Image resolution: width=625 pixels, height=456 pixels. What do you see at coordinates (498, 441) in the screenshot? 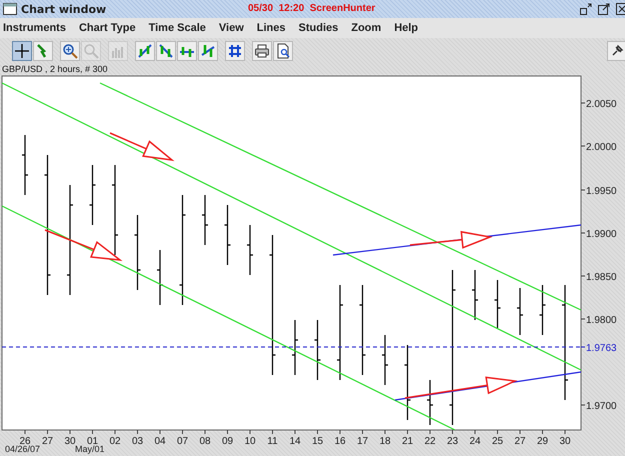
I see `x-axis-label: 25` at bounding box center [498, 441].